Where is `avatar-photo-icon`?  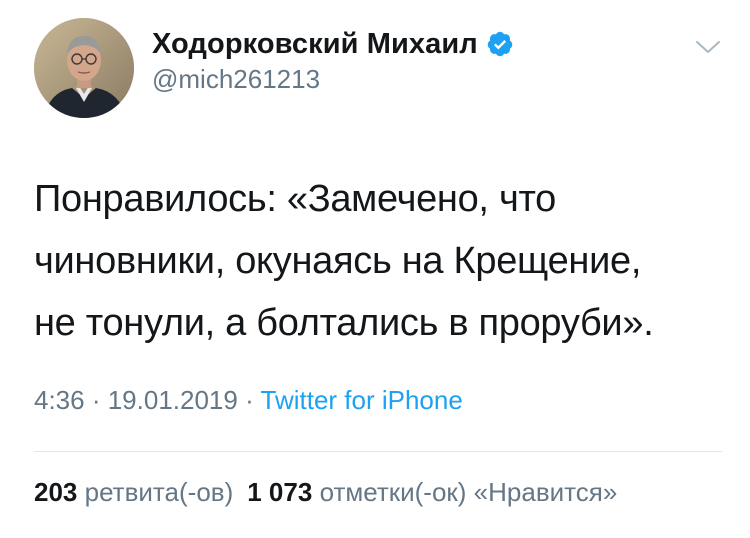 avatar-photo-icon is located at coordinates (84, 68).